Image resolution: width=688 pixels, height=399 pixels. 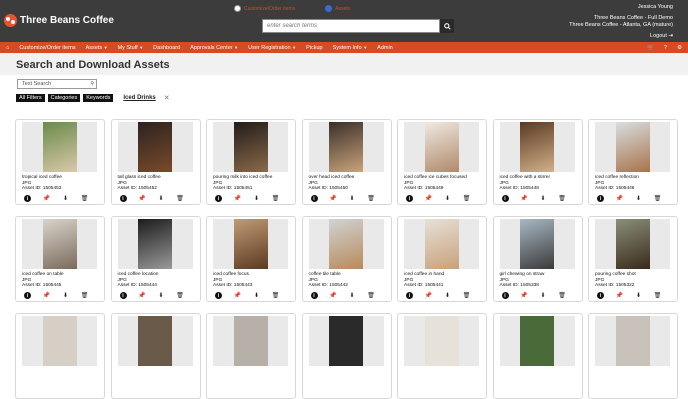 I want to click on nav-user-registration: User Registration ▼, so click(x=272, y=48).